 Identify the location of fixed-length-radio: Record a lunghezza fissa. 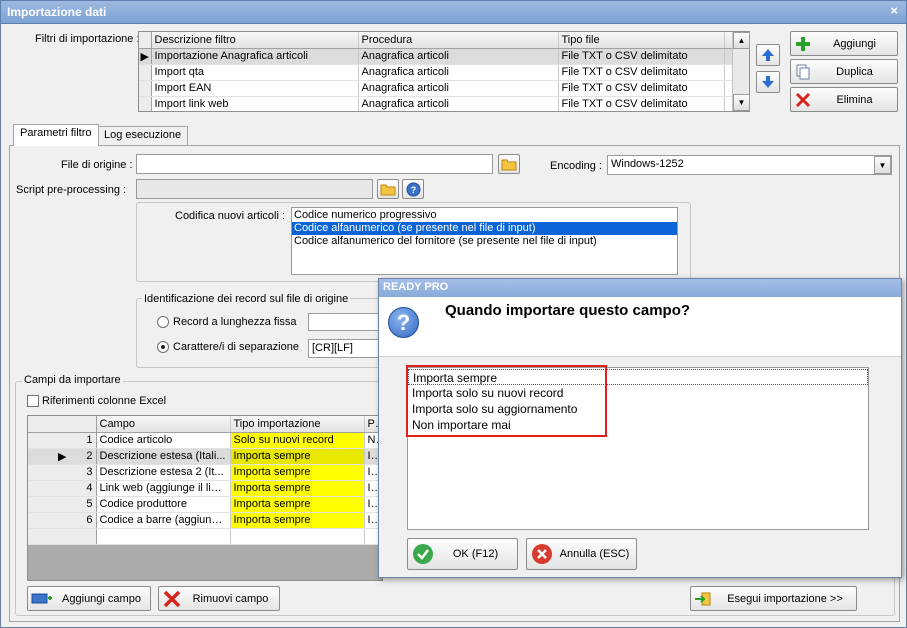
(227, 322).